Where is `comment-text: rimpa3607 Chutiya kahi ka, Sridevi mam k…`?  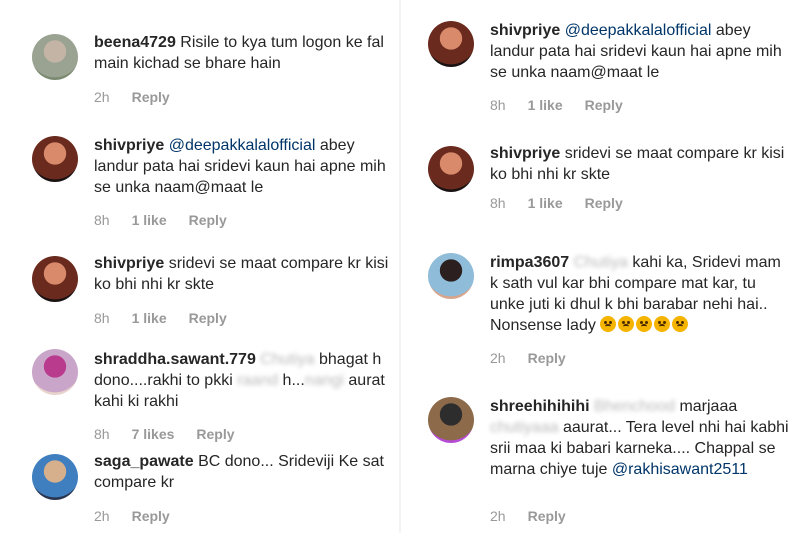 comment-text: rimpa3607 Chutiya kahi ka, Sridevi mam k… is located at coordinates (640, 296).